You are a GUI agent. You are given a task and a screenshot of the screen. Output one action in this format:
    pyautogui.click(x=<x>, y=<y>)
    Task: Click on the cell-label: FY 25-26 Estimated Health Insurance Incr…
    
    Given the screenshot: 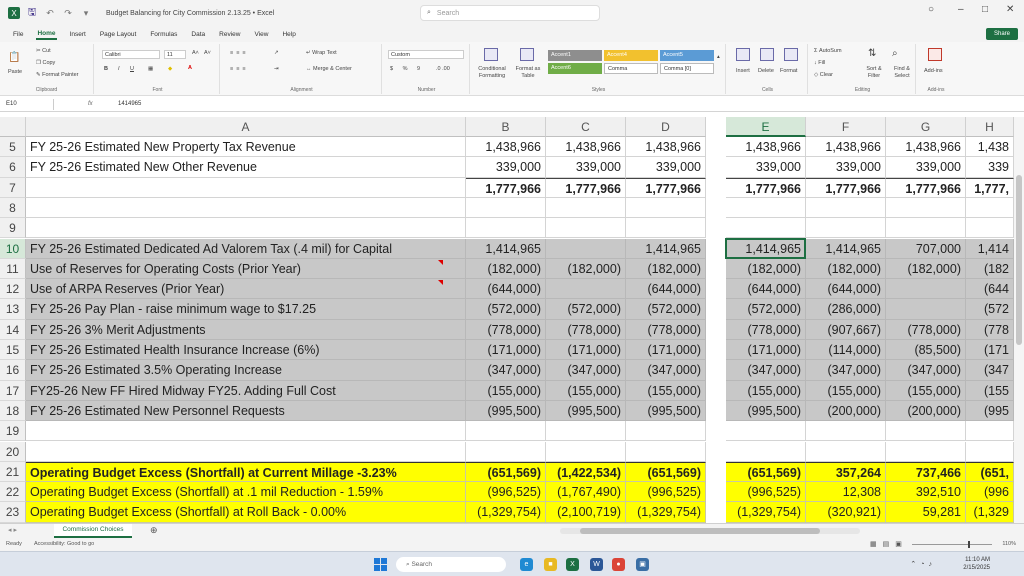 What is the action you would take?
    pyautogui.click(x=246, y=350)
    